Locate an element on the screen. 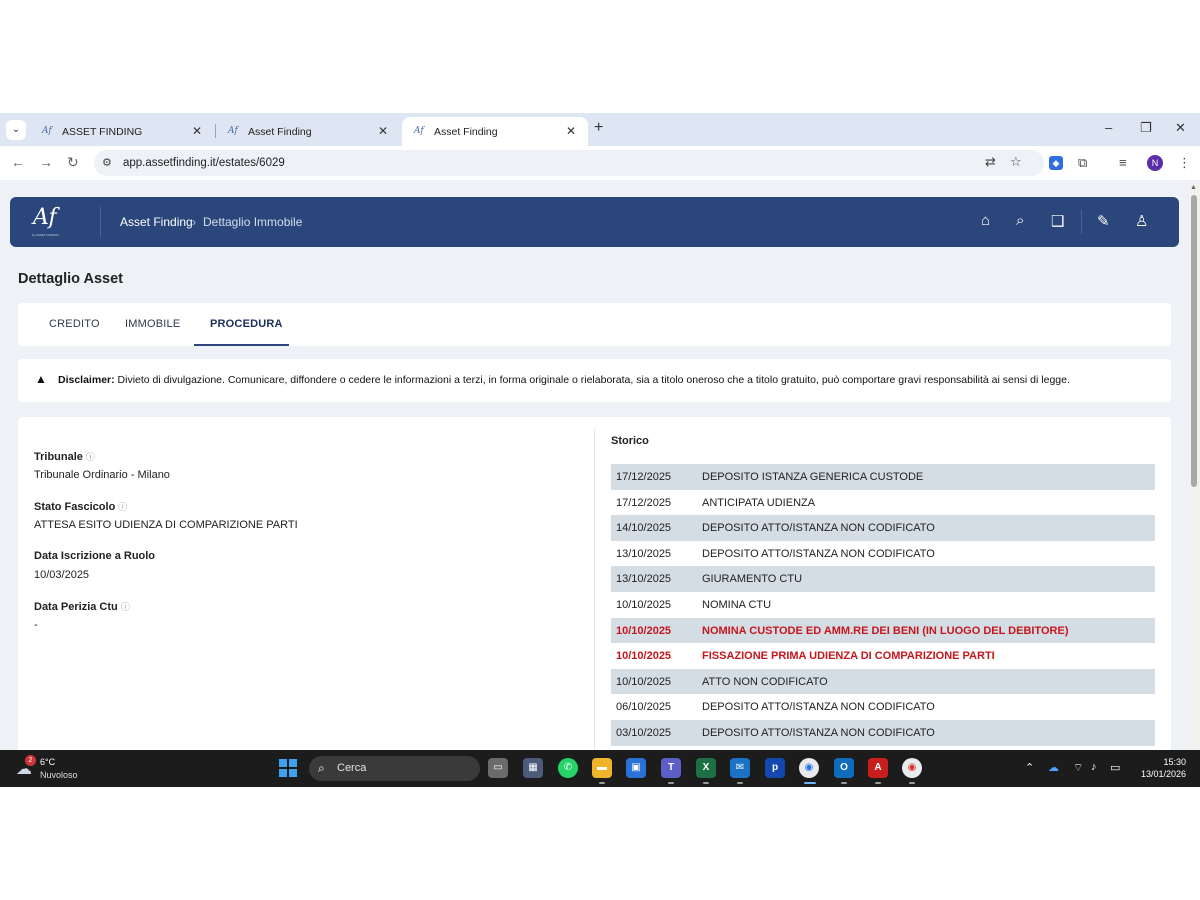 This screenshot has height=900, width=1200. whatsapp-icon: ✆ is located at coordinates (568, 768).